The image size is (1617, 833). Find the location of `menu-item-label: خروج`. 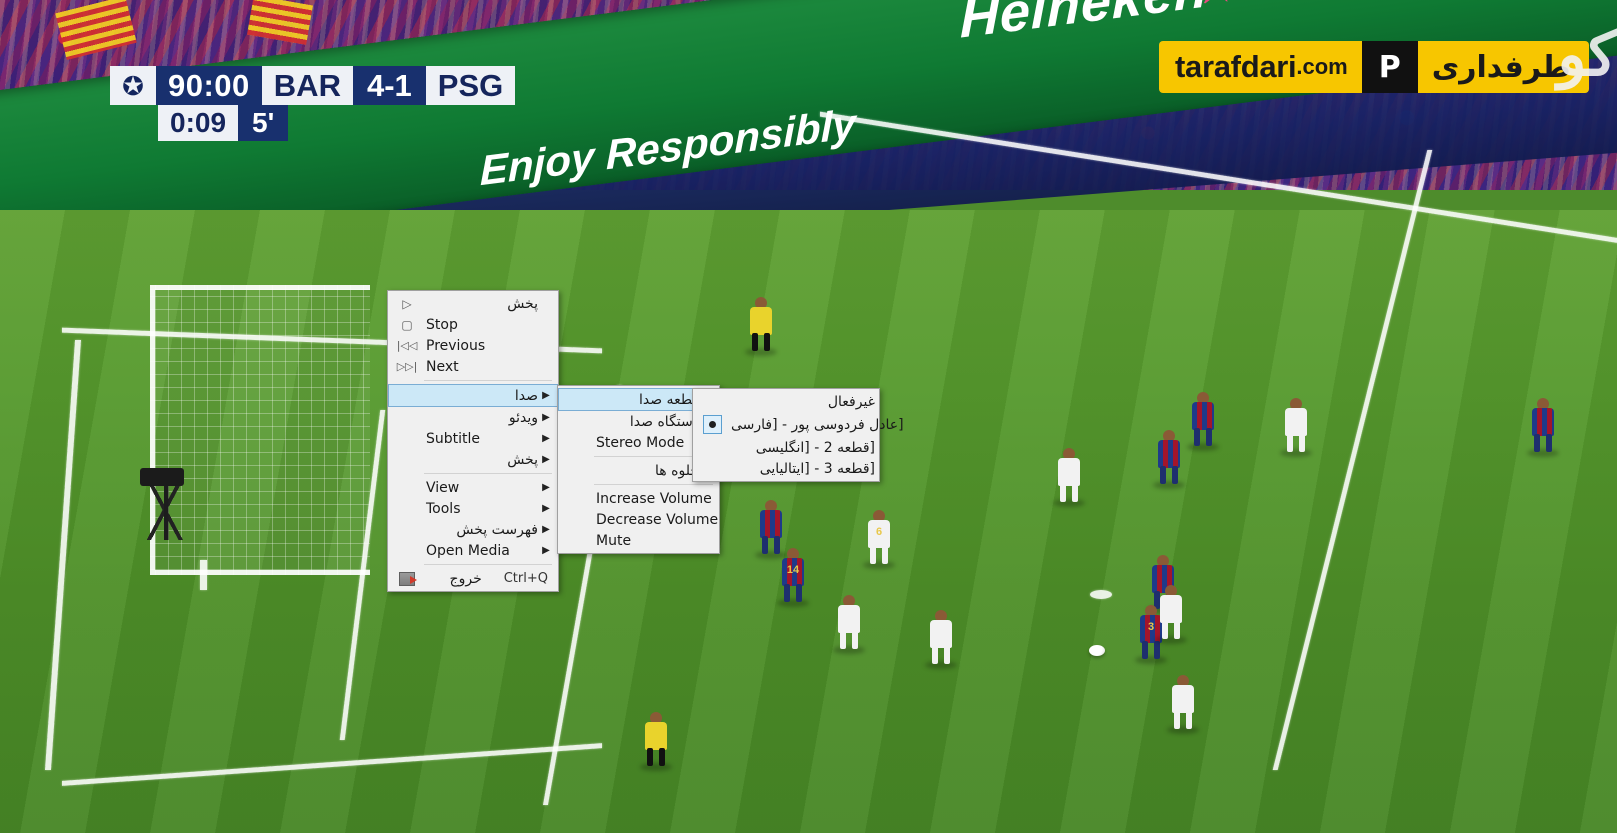

menu-item-label: خروج is located at coordinates (465, 578).